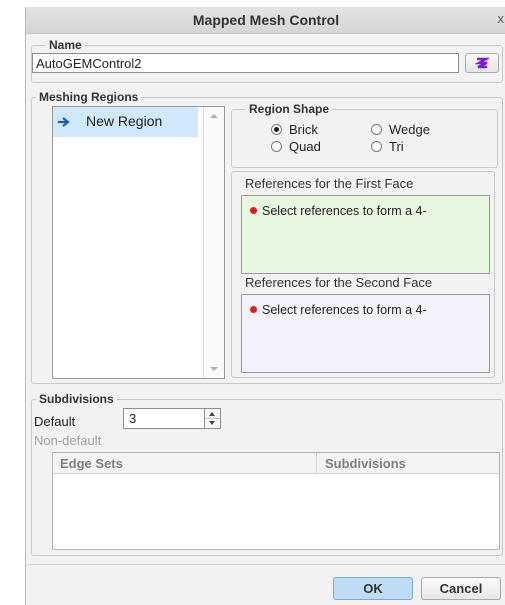 The width and height of the screenshot is (505, 605). What do you see at coordinates (289, 109) in the screenshot?
I see `region-shape-legend: Region Shape` at bounding box center [289, 109].